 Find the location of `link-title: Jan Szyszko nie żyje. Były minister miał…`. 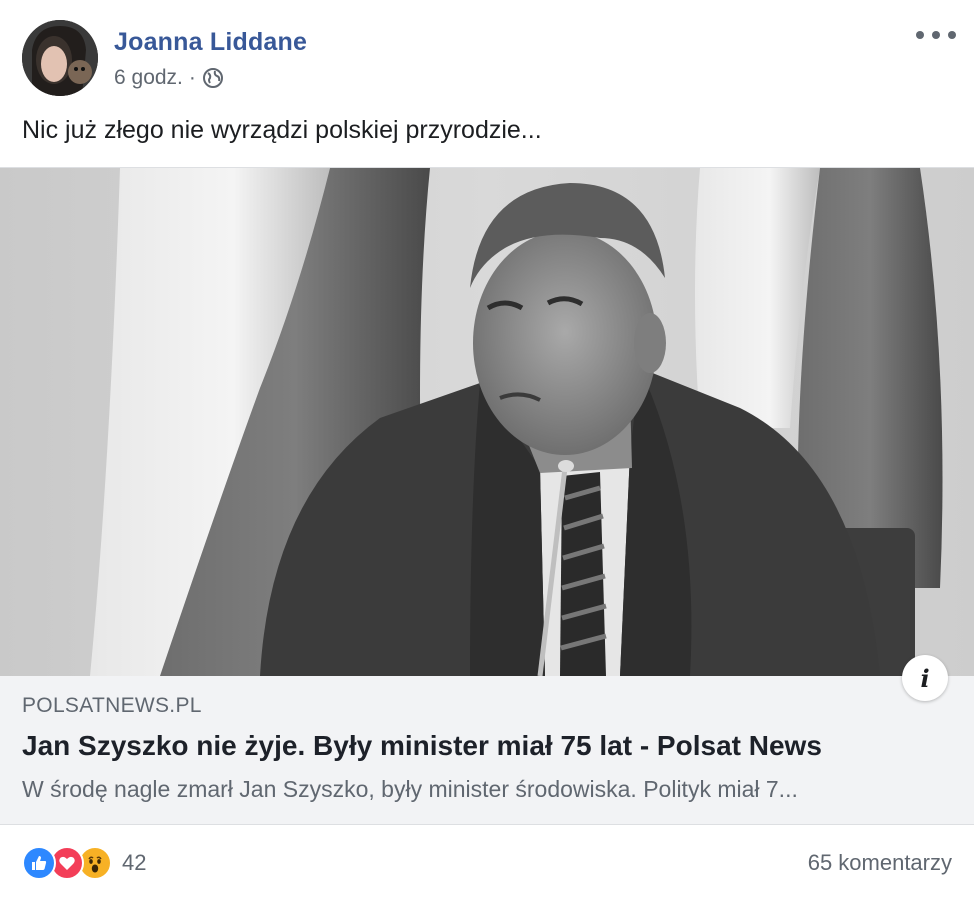

link-title: Jan Szyszko nie żyje. Były minister miał… is located at coordinates (422, 746).